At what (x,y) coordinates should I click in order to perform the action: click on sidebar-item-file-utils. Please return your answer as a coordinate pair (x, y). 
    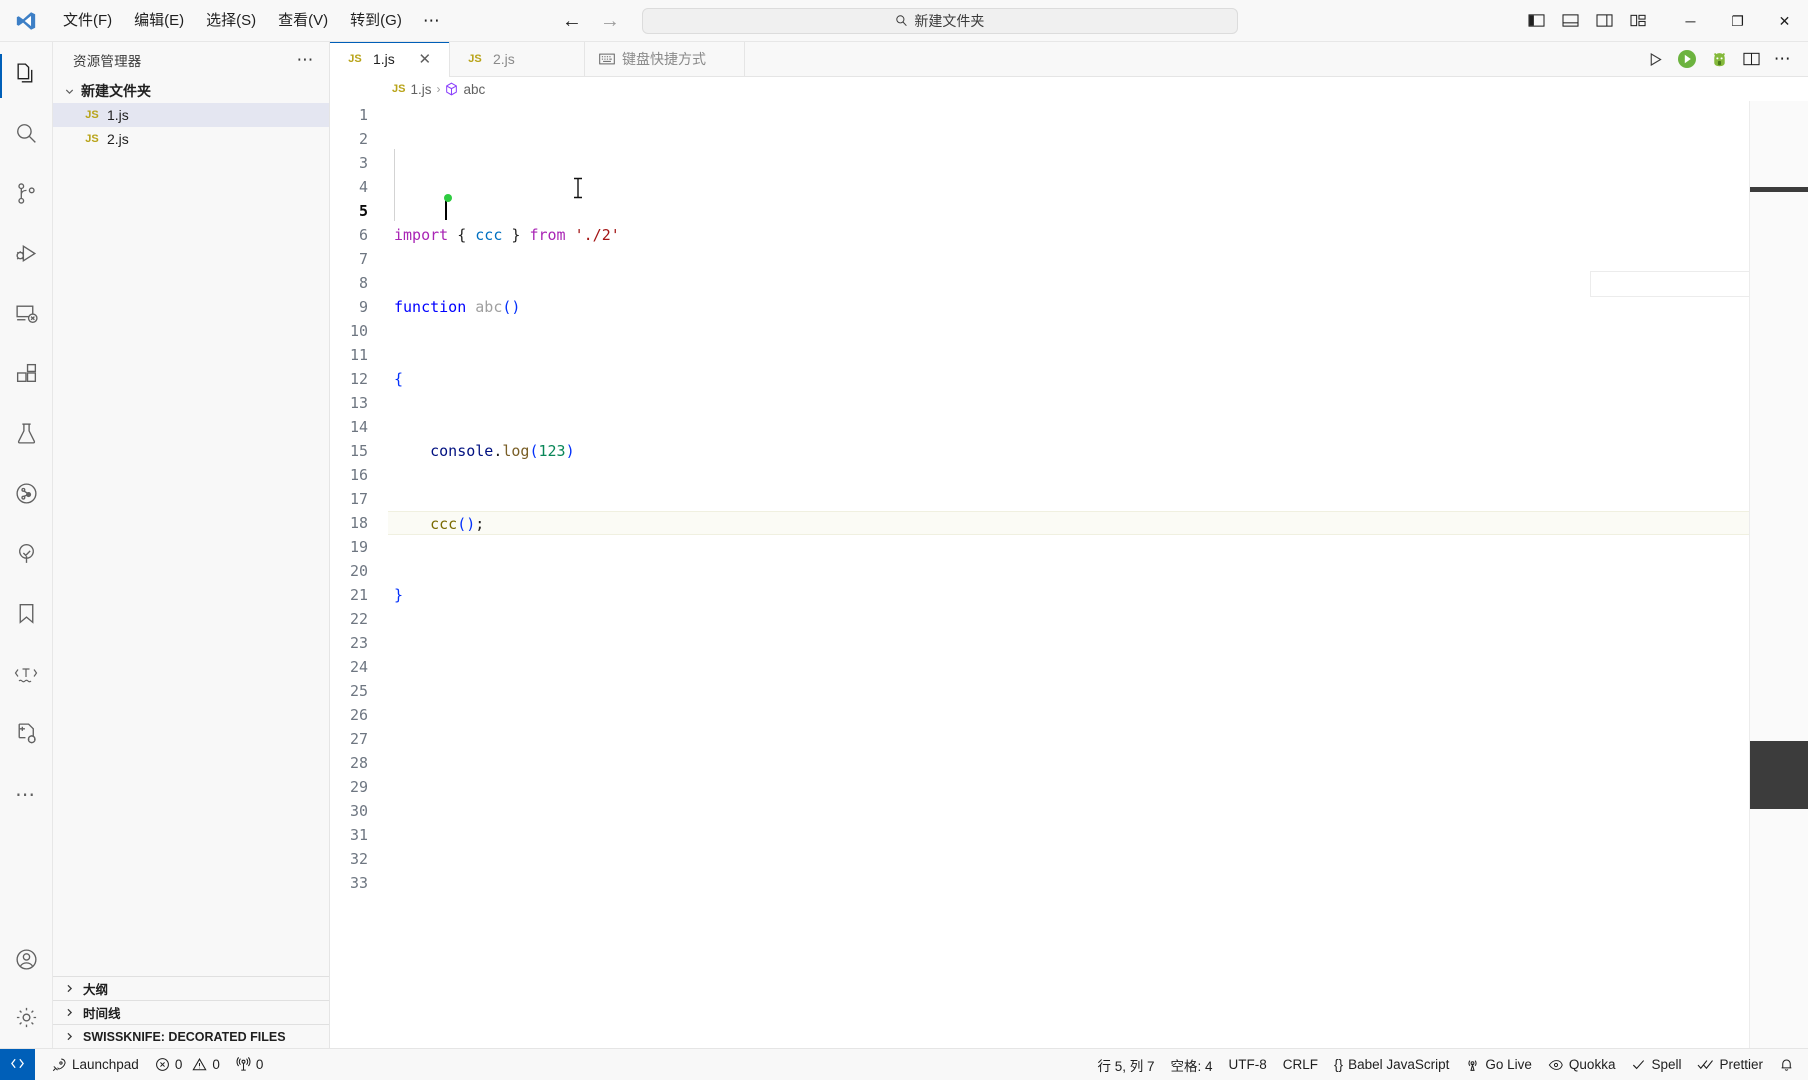
    Looking at the image, I should click on (26, 736).